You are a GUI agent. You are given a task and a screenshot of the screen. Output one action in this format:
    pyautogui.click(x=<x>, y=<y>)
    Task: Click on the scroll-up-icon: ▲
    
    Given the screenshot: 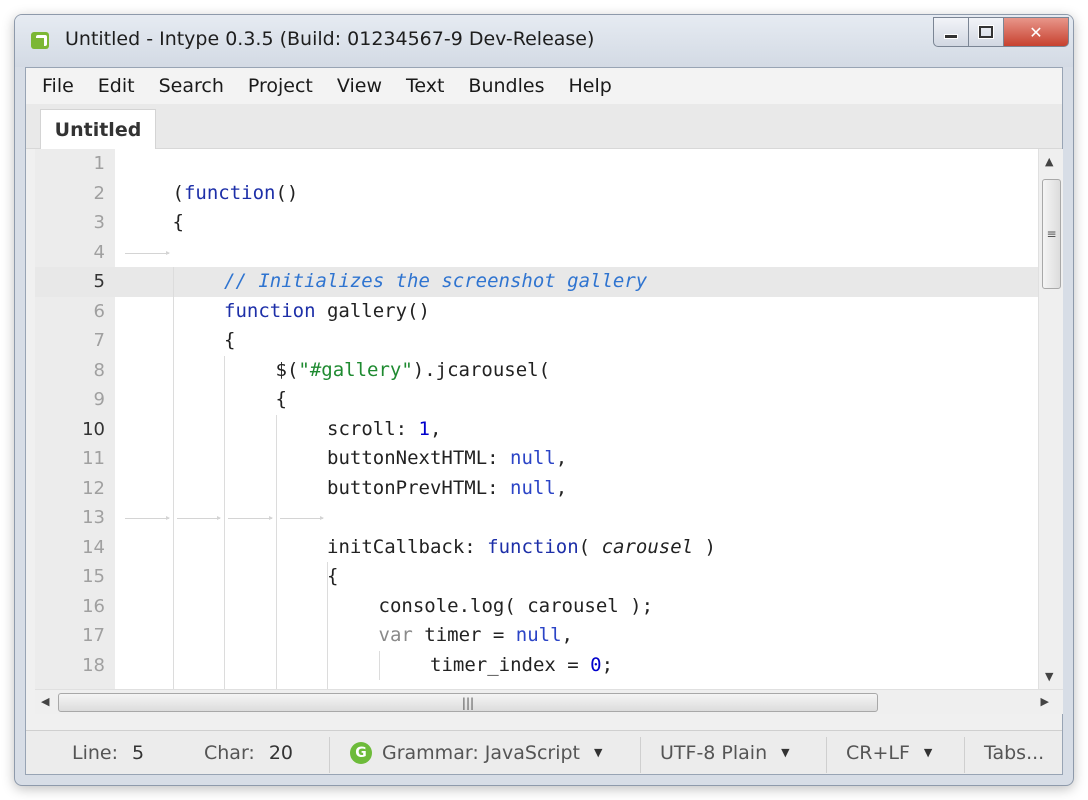 What is the action you would take?
    pyautogui.click(x=1049, y=161)
    